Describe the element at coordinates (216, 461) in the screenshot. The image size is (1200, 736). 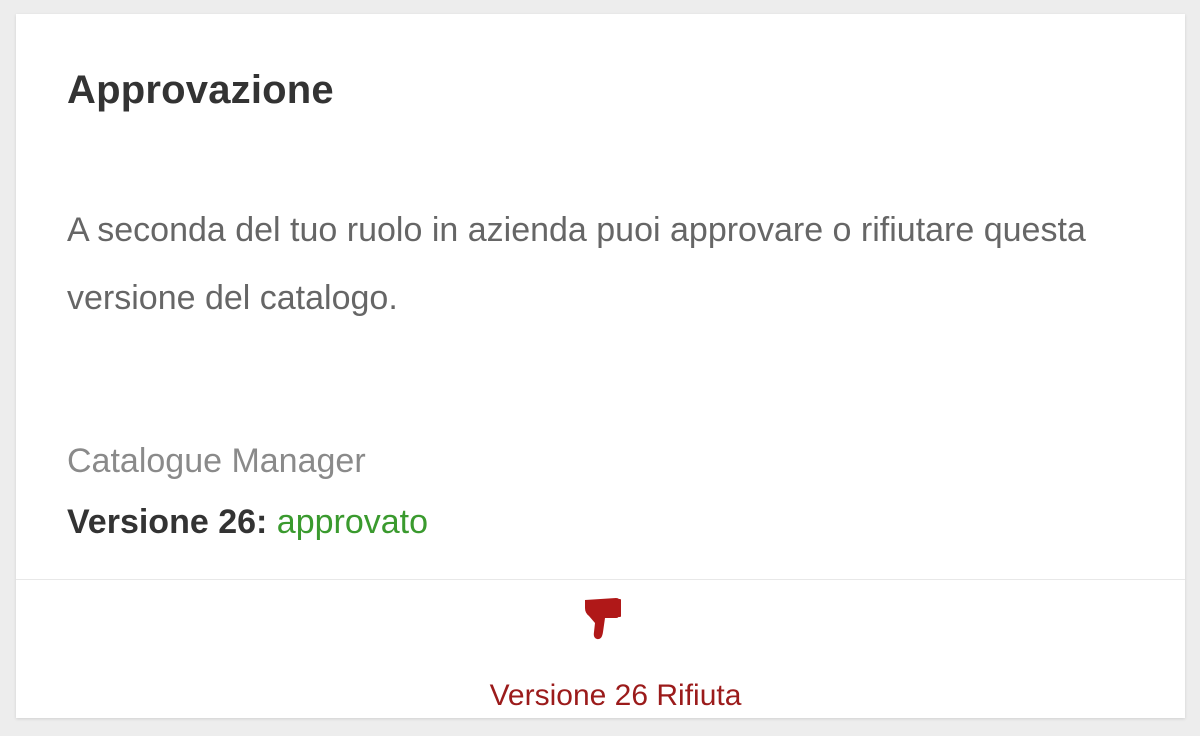
I see `role-label: Catalogue Manager` at that location.